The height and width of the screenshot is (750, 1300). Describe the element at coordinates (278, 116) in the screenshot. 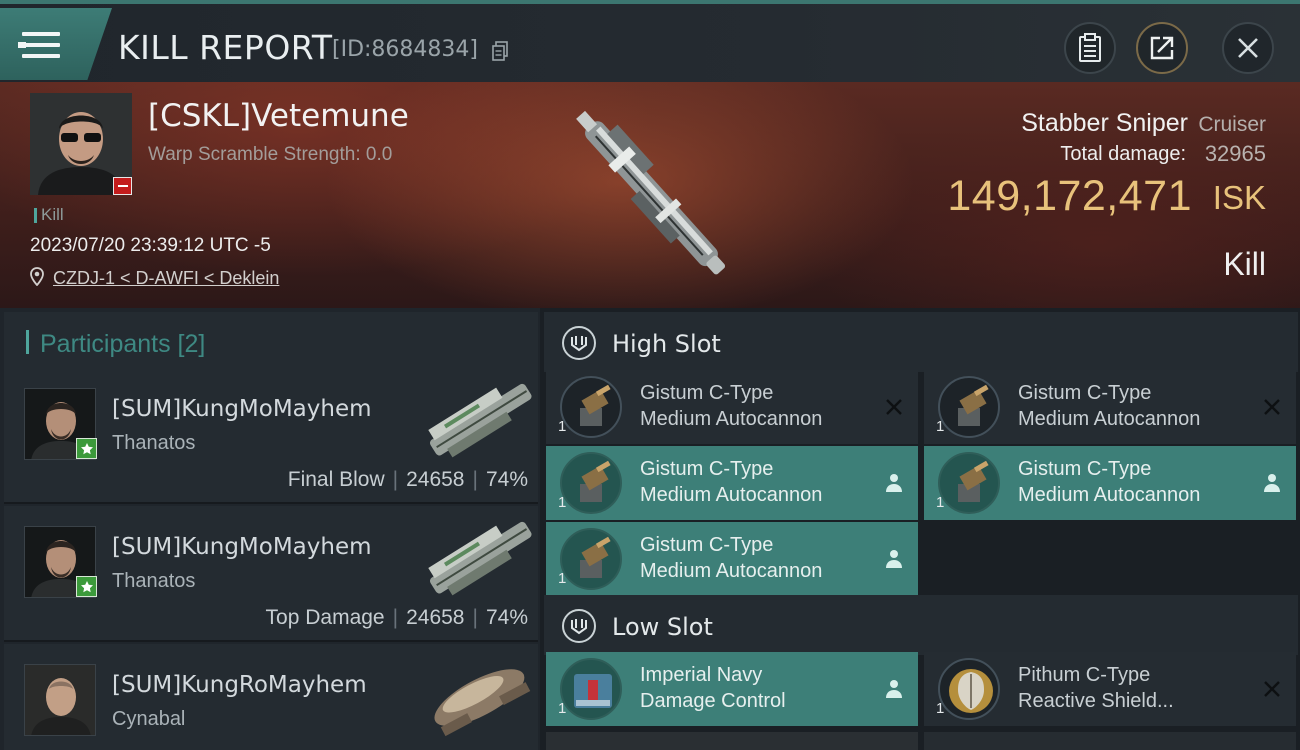

I see `victim-name: [CSKL]Vetemune` at that location.